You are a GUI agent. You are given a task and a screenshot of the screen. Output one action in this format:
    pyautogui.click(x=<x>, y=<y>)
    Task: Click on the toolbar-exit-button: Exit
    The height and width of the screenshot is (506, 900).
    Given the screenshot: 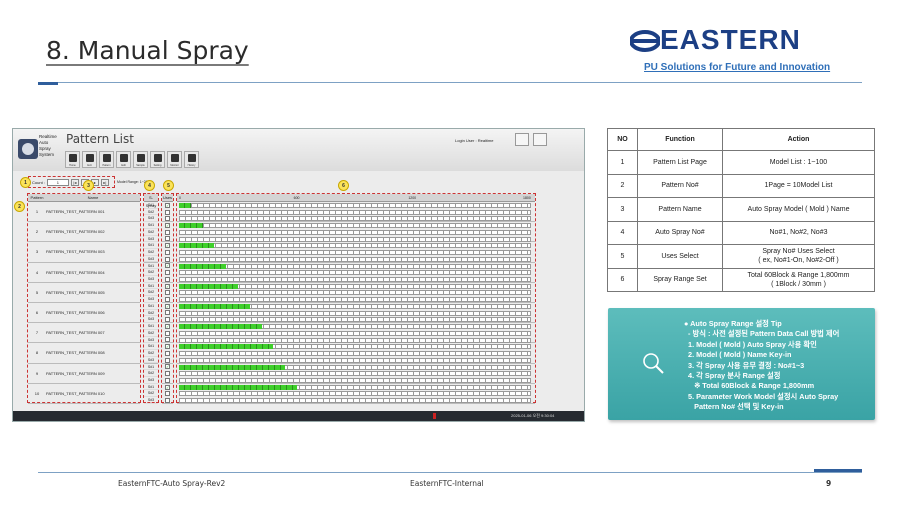 What is the action you would take?
    pyautogui.click(x=89, y=159)
    